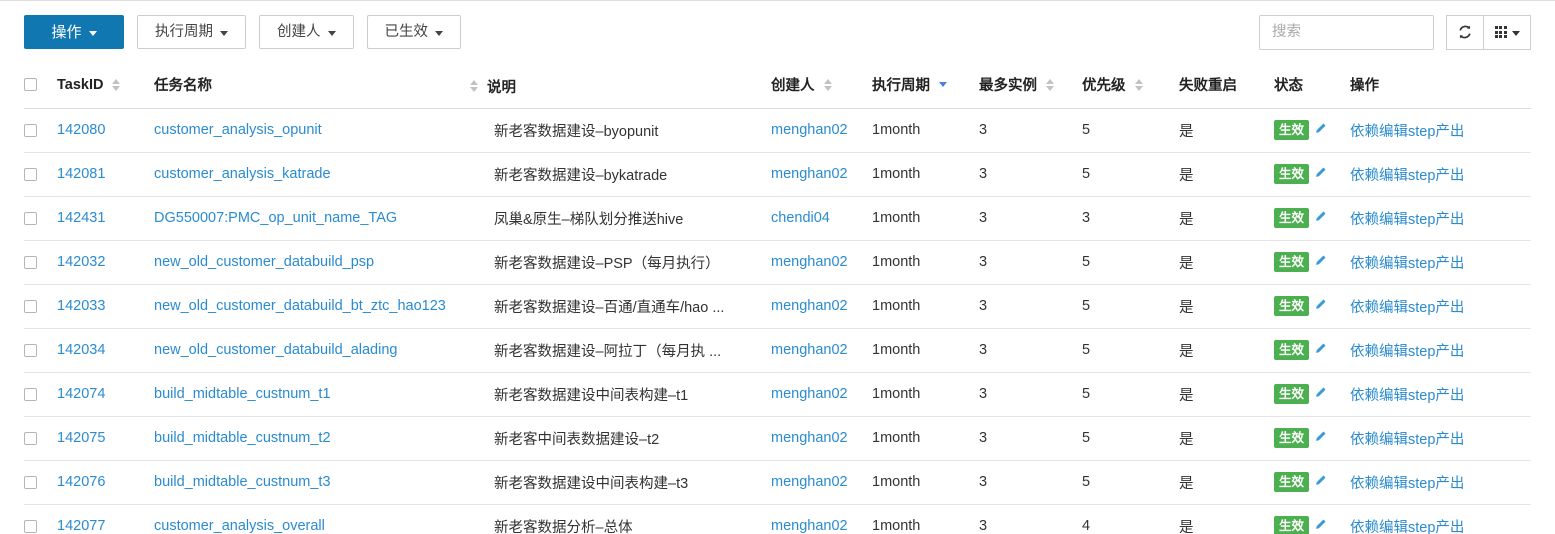 This screenshot has height=534, width=1555. I want to click on taskid-link: 142074, so click(81, 394).